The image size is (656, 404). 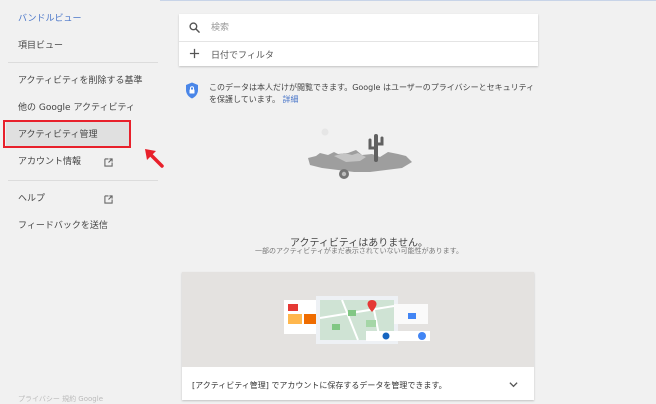 I want to click on sidebar-footer-links: プライバシー 規約 Google, so click(x=60, y=399).